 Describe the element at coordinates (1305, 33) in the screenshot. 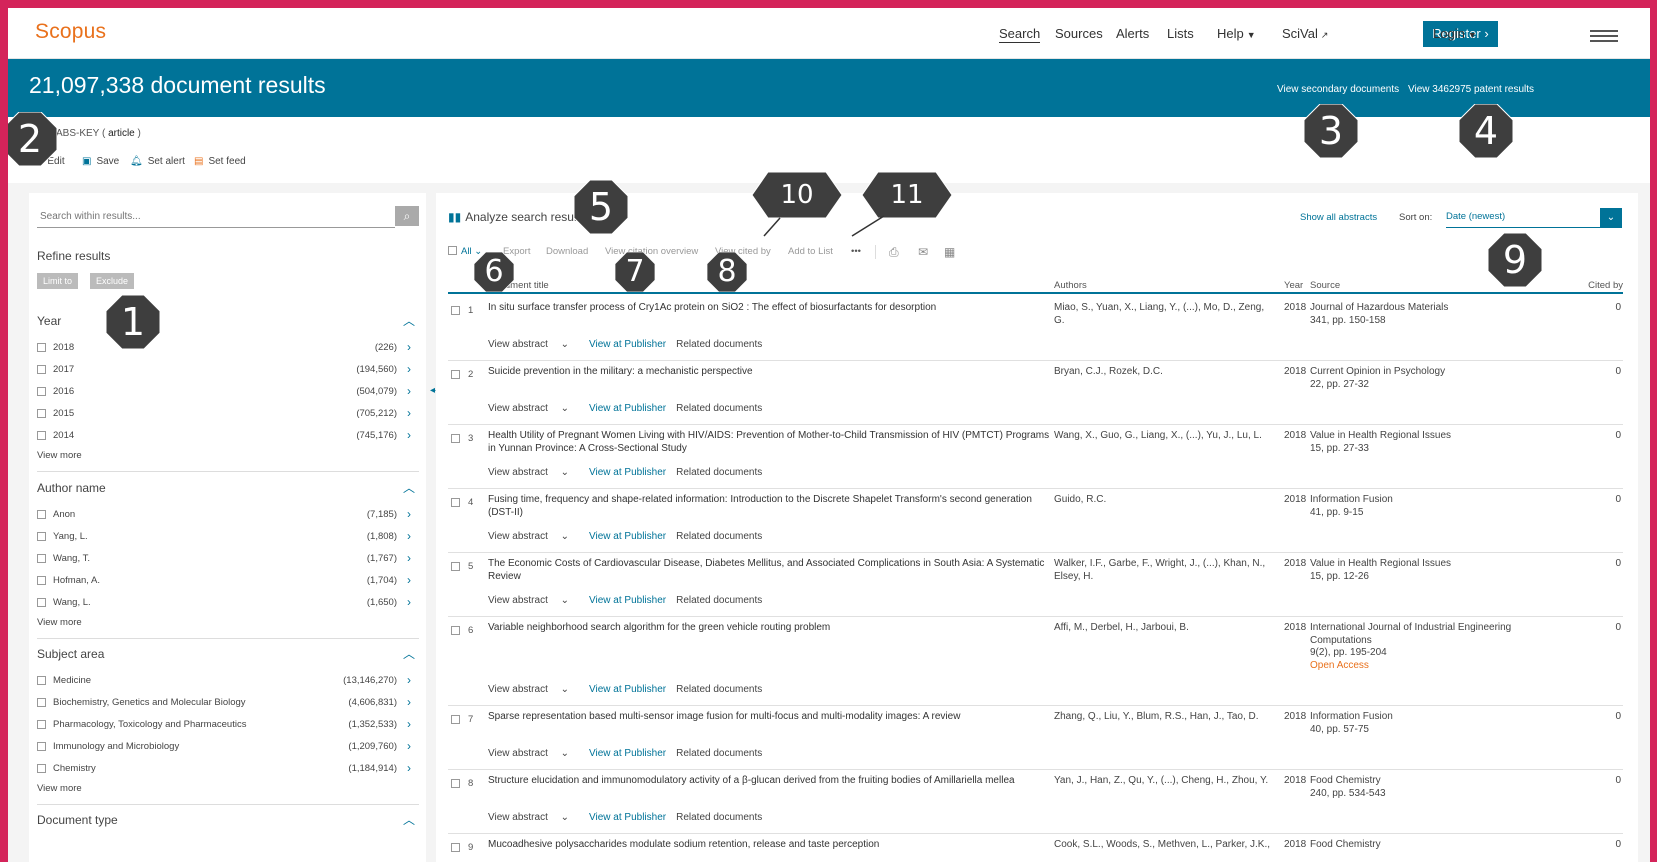

I see `nav-scival: SciVal ↗` at that location.